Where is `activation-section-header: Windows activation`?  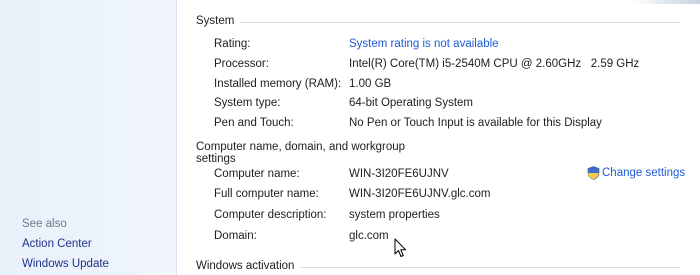
activation-section-header: Windows activation is located at coordinates (438, 266).